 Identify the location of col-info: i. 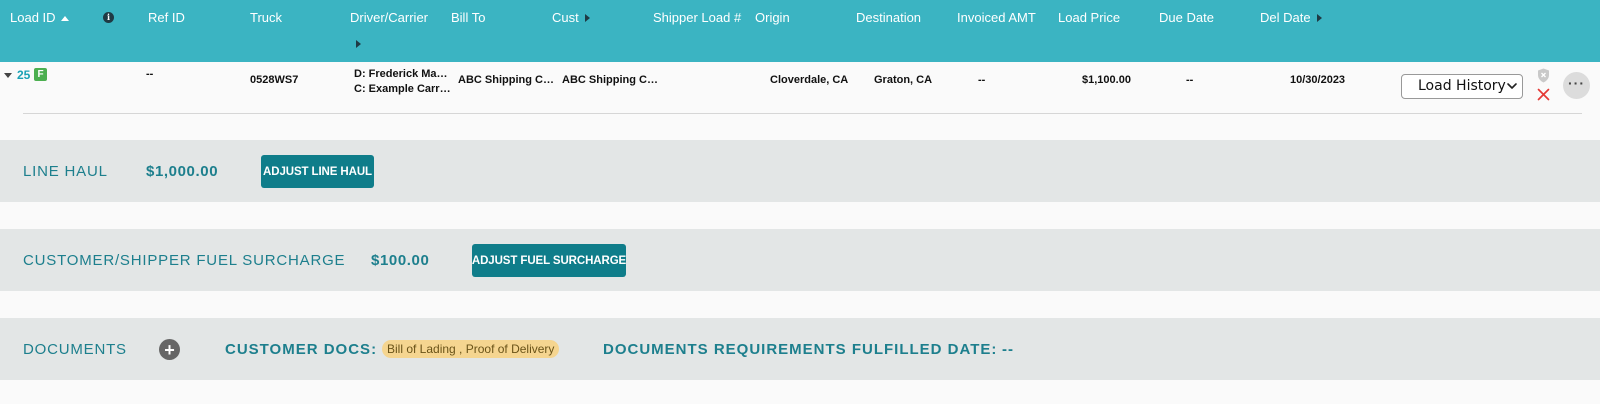
(108, 17).